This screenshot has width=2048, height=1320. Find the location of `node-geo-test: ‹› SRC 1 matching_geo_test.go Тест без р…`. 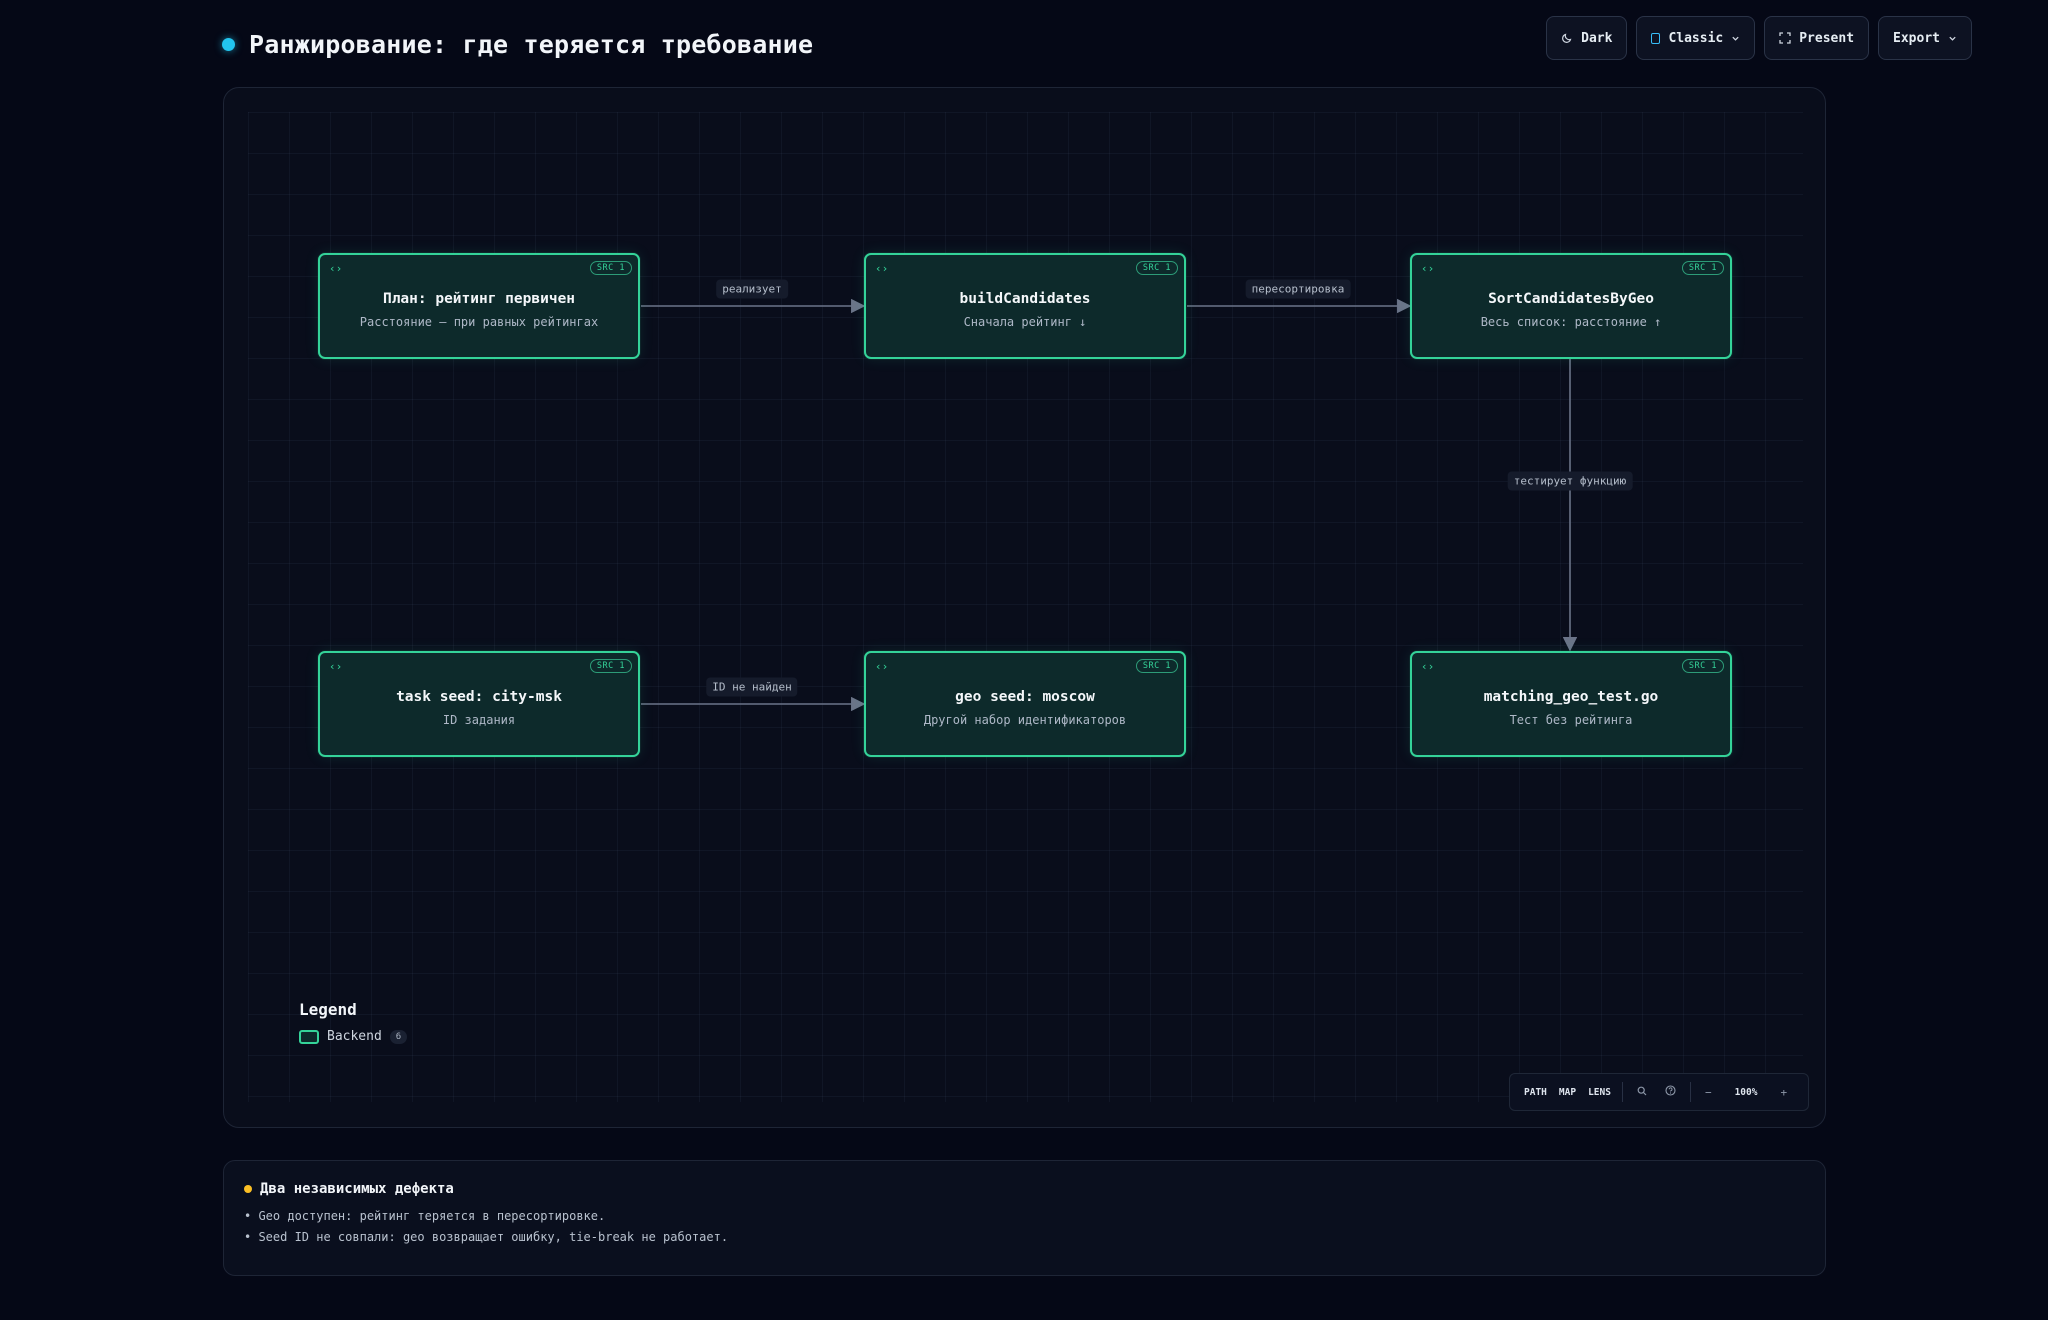

node-geo-test: ‹› SRC 1 matching_geo_test.go Тест без р… is located at coordinates (1571, 704).